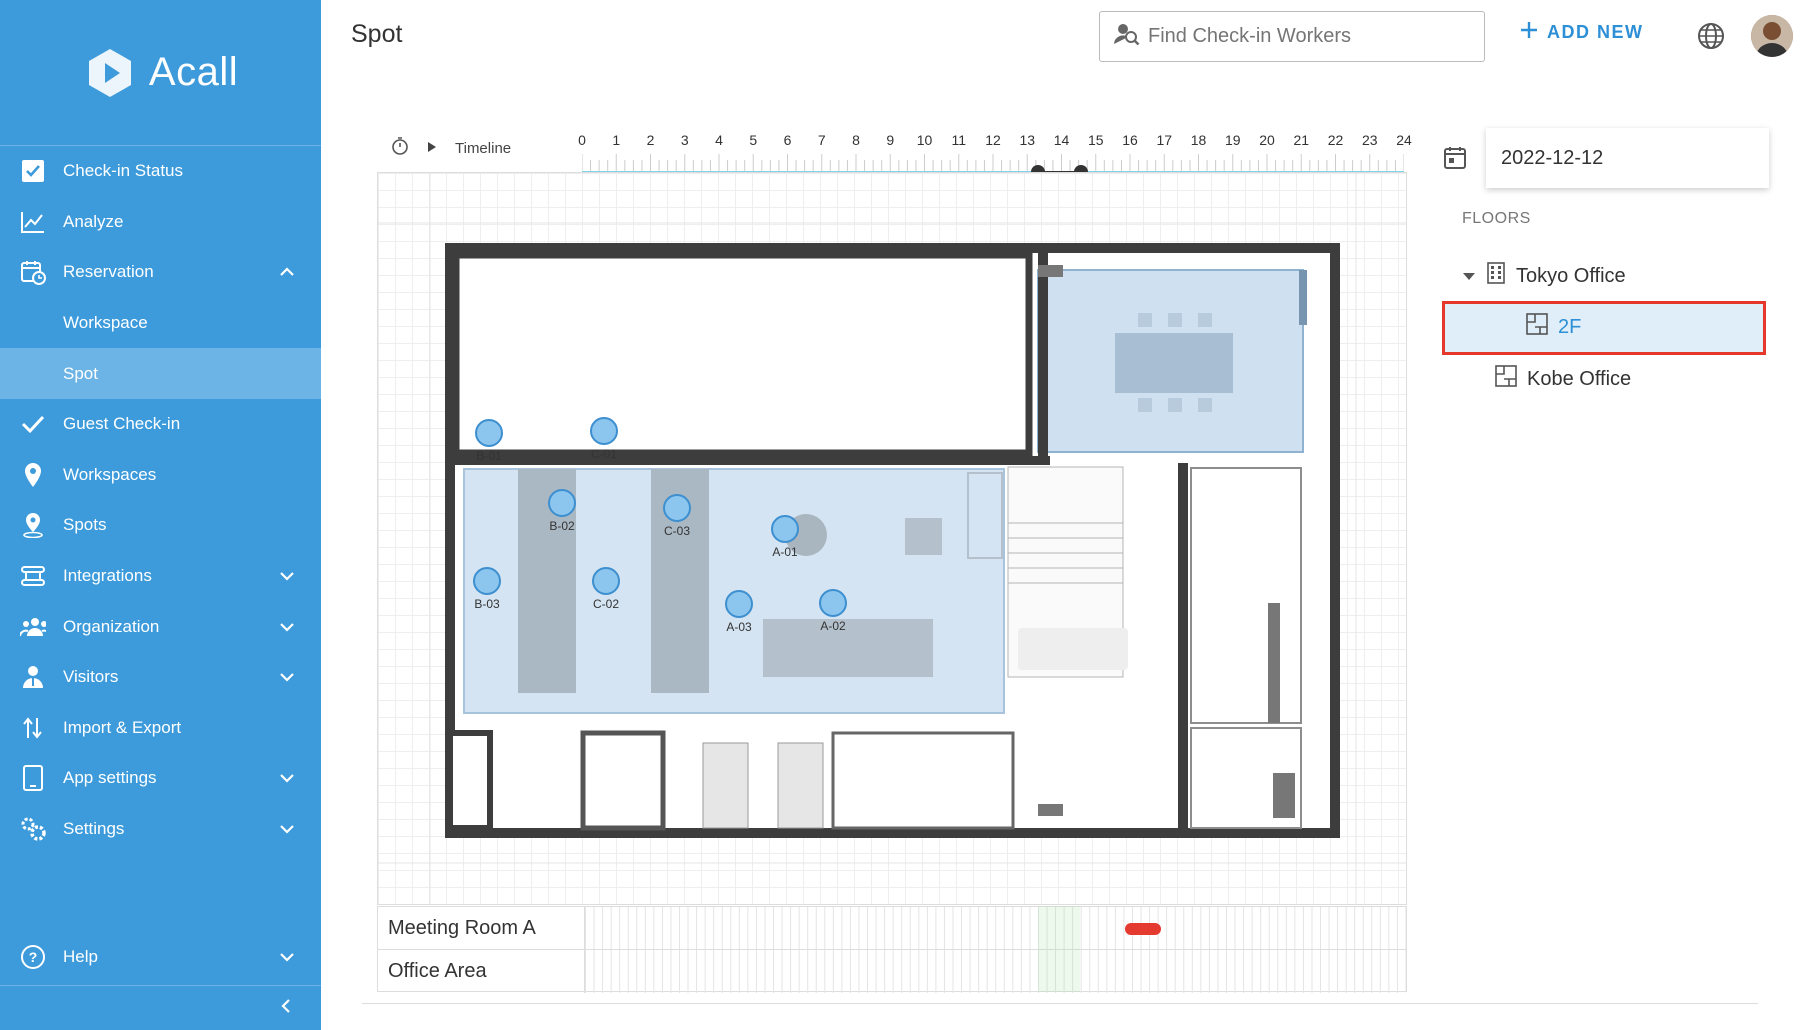 This screenshot has width=1800, height=1030. Describe the element at coordinates (1537, 327) in the screenshot. I see `floor-plan-icon` at that location.